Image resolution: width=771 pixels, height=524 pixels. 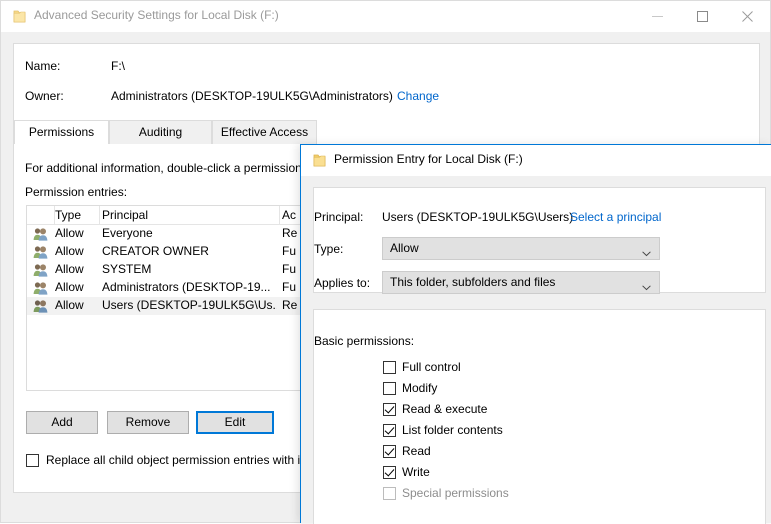 What do you see at coordinates (339, 217) in the screenshot?
I see `principal-label: Principal:` at bounding box center [339, 217].